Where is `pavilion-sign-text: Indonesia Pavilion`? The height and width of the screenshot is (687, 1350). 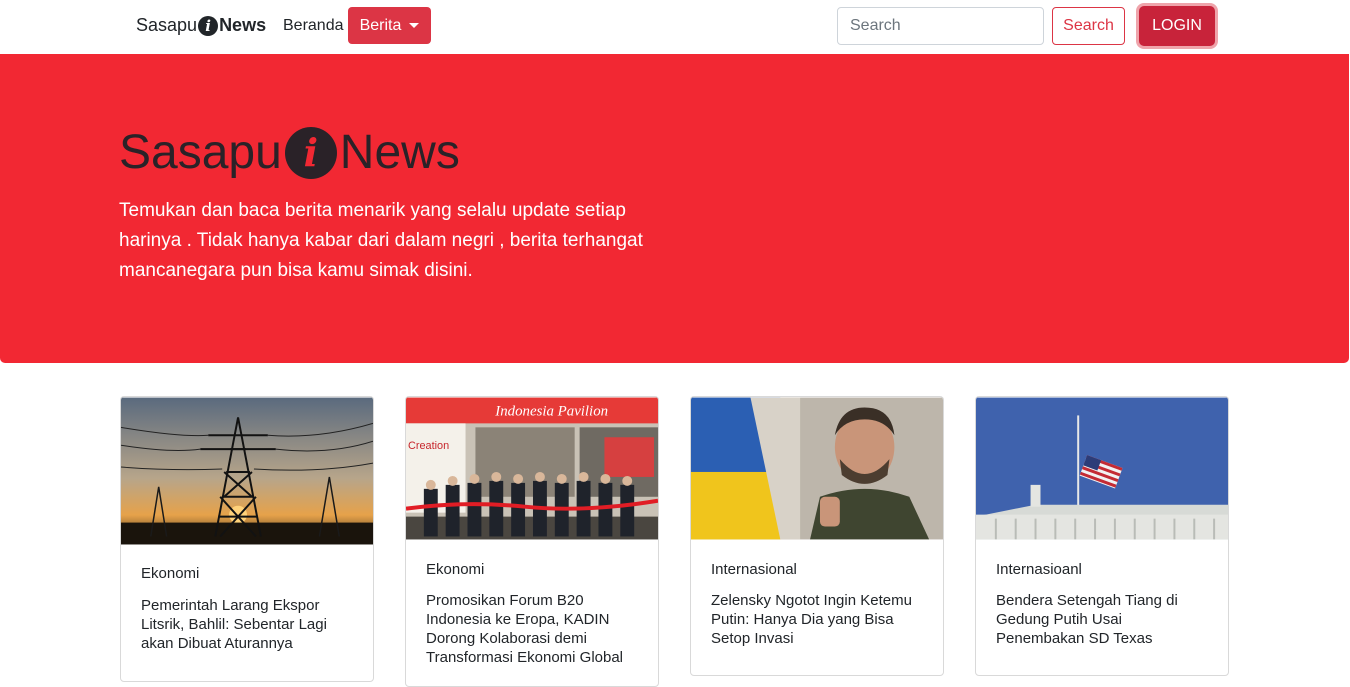
pavilion-sign-text: Indonesia Pavilion is located at coordinates (551, 411).